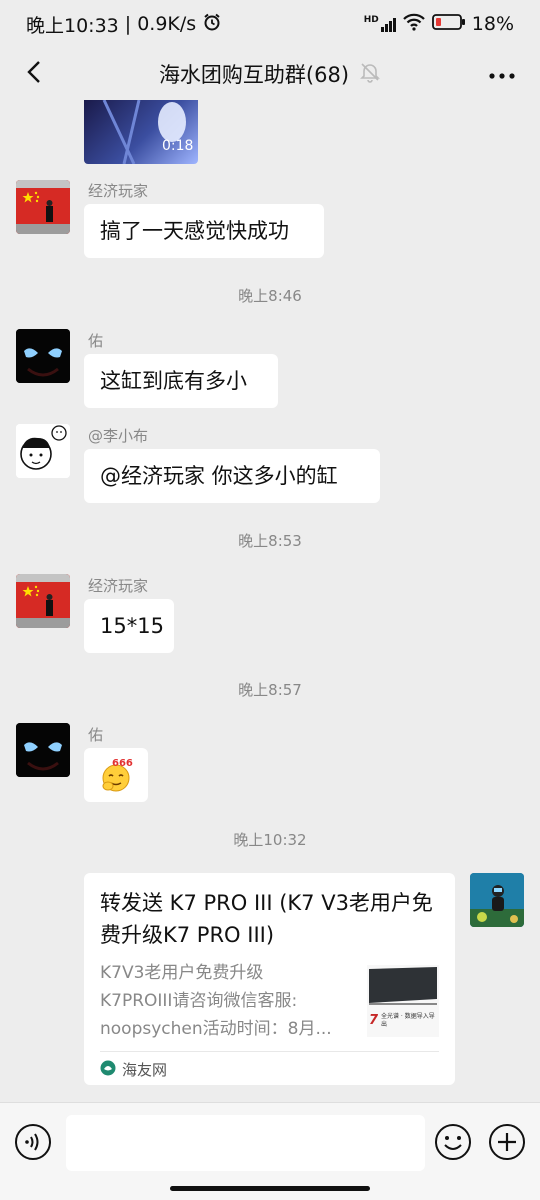 This screenshot has height=1200, width=540. I want to click on timestamp: 晚上8:57, so click(270, 690).